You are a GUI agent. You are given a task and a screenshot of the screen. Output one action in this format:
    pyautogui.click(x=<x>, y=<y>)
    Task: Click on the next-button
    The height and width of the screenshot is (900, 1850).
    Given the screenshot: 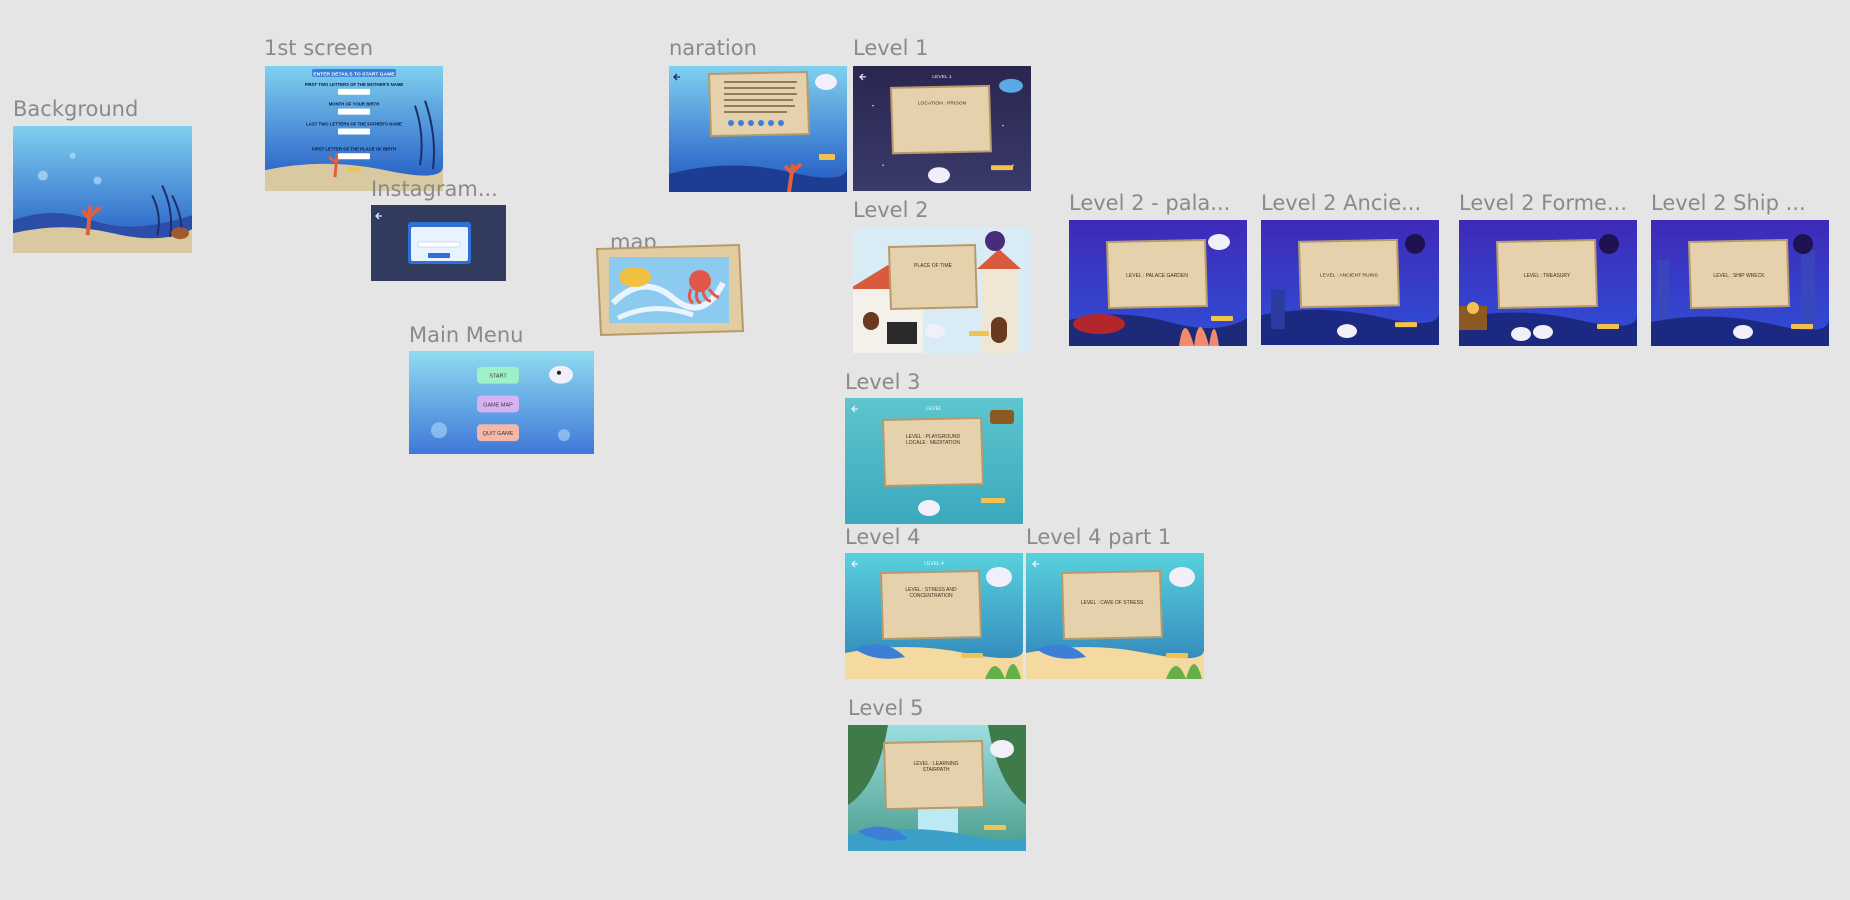 What is the action you would take?
    pyautogui.click(x=827, y=157)
    